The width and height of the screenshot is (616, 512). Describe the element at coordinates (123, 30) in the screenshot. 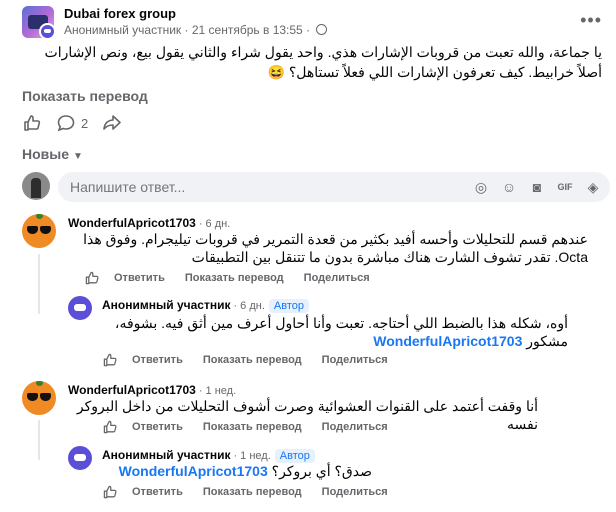

I see `post-author: Анонимный участник` at that location.